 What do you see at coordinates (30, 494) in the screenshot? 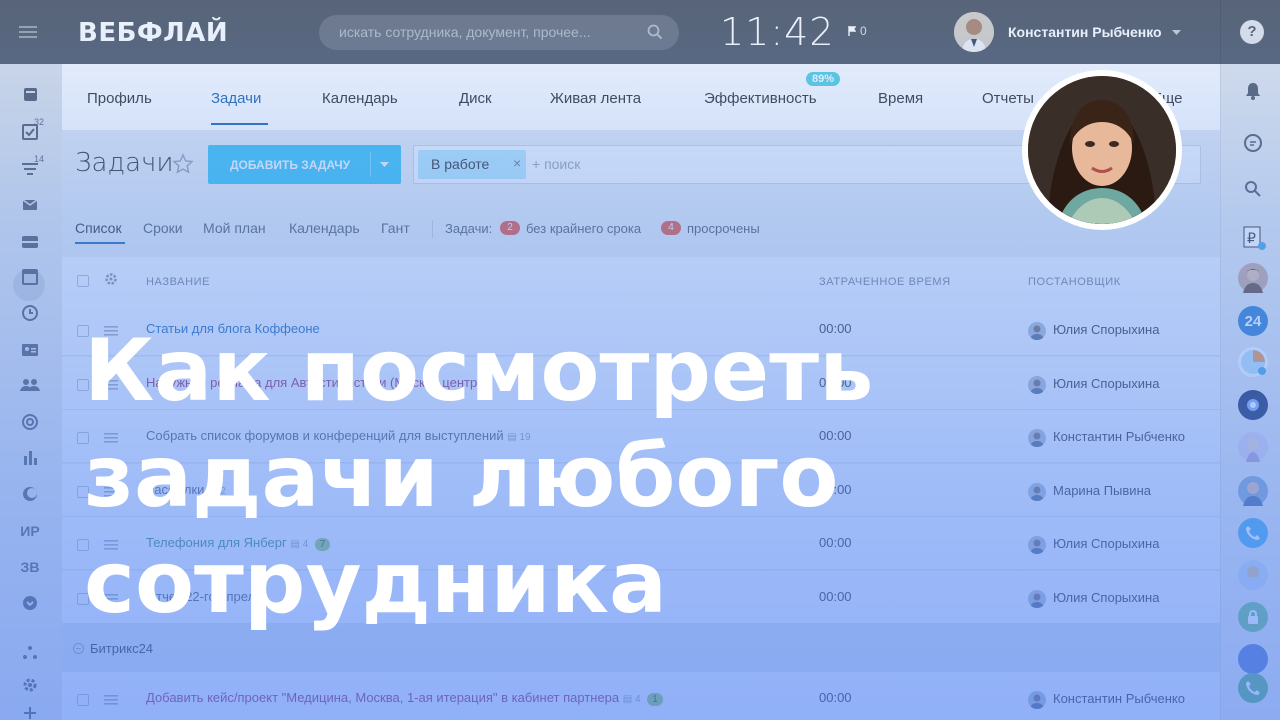
I see `moon-icon` at bounding box center [30, 494].